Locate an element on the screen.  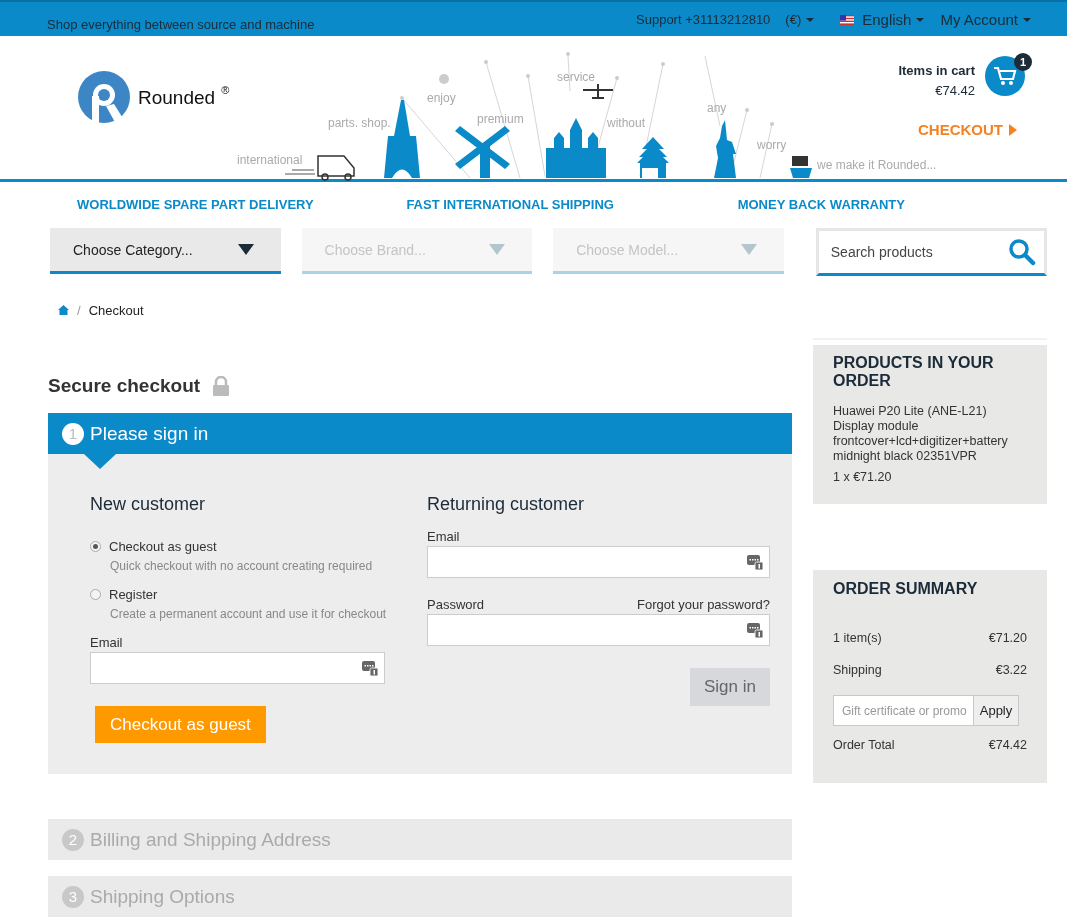
field-label: Password is located at coordinates (456, 604).